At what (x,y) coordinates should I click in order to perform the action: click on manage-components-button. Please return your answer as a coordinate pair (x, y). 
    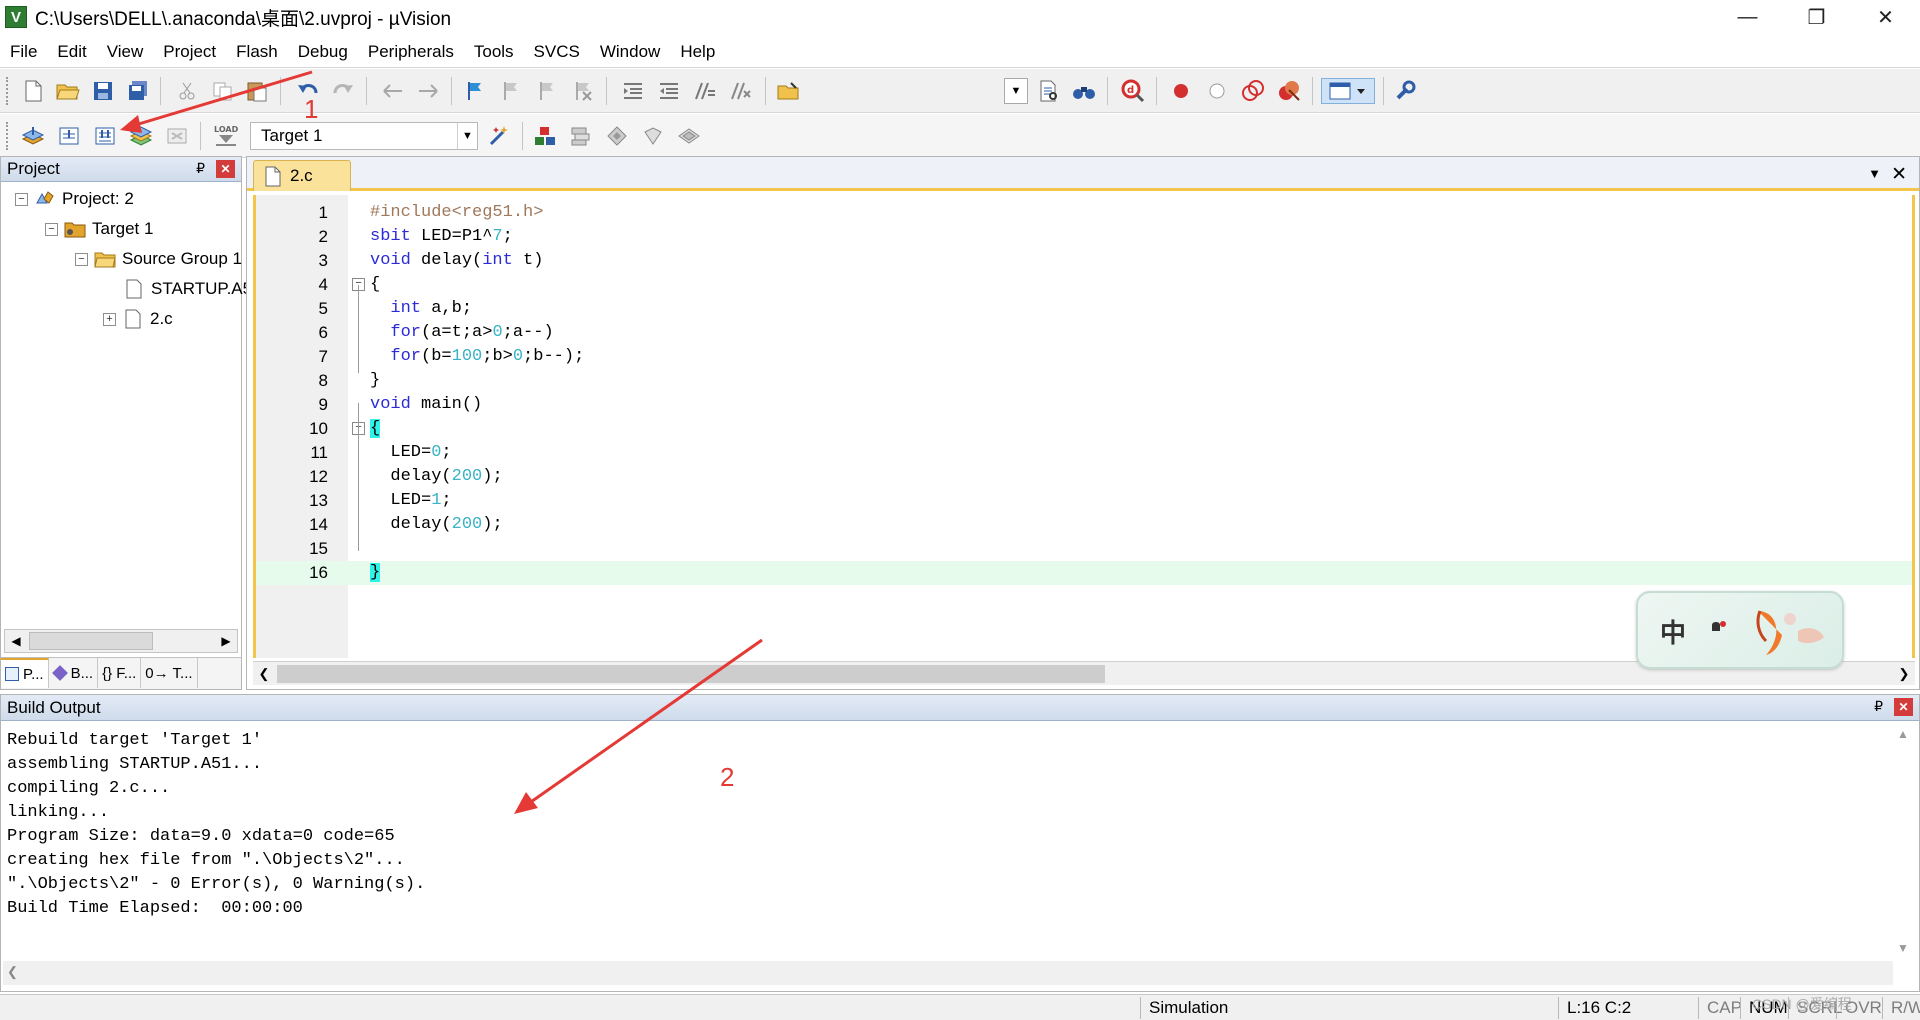
    Looking at the image, I should click on (545, 136).